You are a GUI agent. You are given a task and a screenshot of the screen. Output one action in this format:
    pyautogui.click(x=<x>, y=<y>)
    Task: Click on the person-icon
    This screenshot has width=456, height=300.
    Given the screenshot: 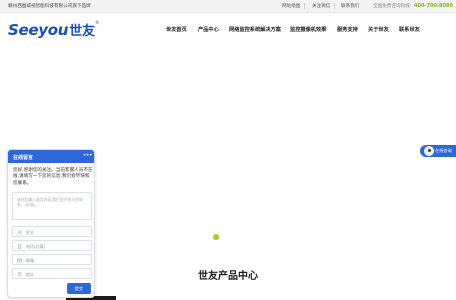 What is the action you would take?
    pyautogui.click(x=19, y=232)
    